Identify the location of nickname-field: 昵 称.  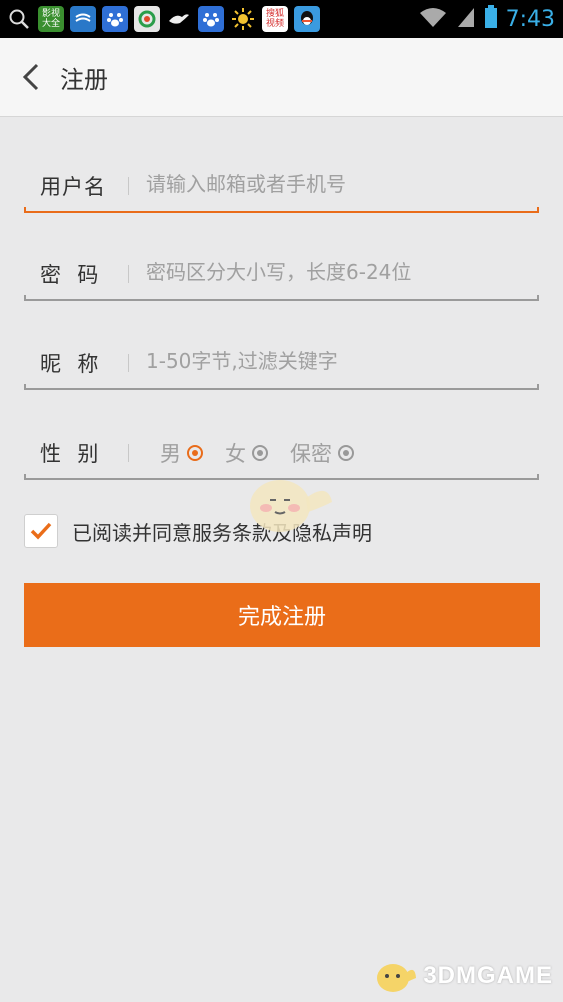
(281, 362).